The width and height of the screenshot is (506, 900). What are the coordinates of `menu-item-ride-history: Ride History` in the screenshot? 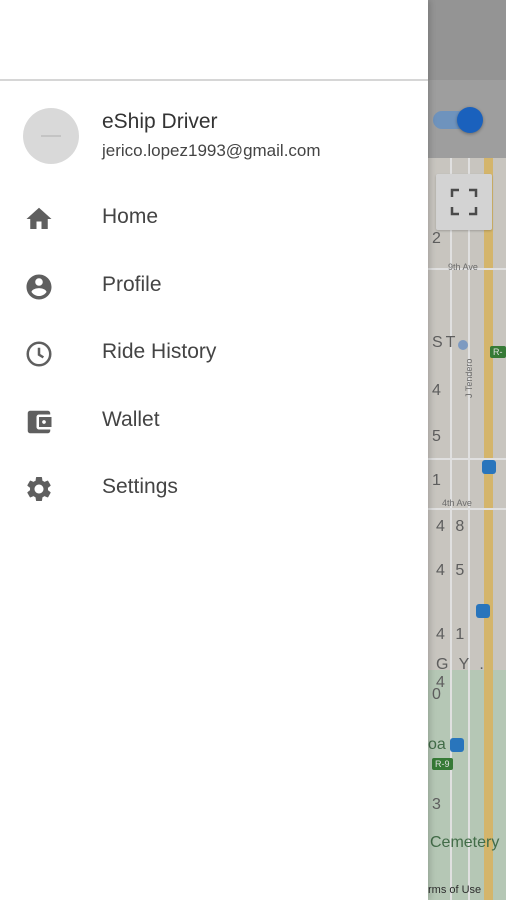 It's located at (214, 353).